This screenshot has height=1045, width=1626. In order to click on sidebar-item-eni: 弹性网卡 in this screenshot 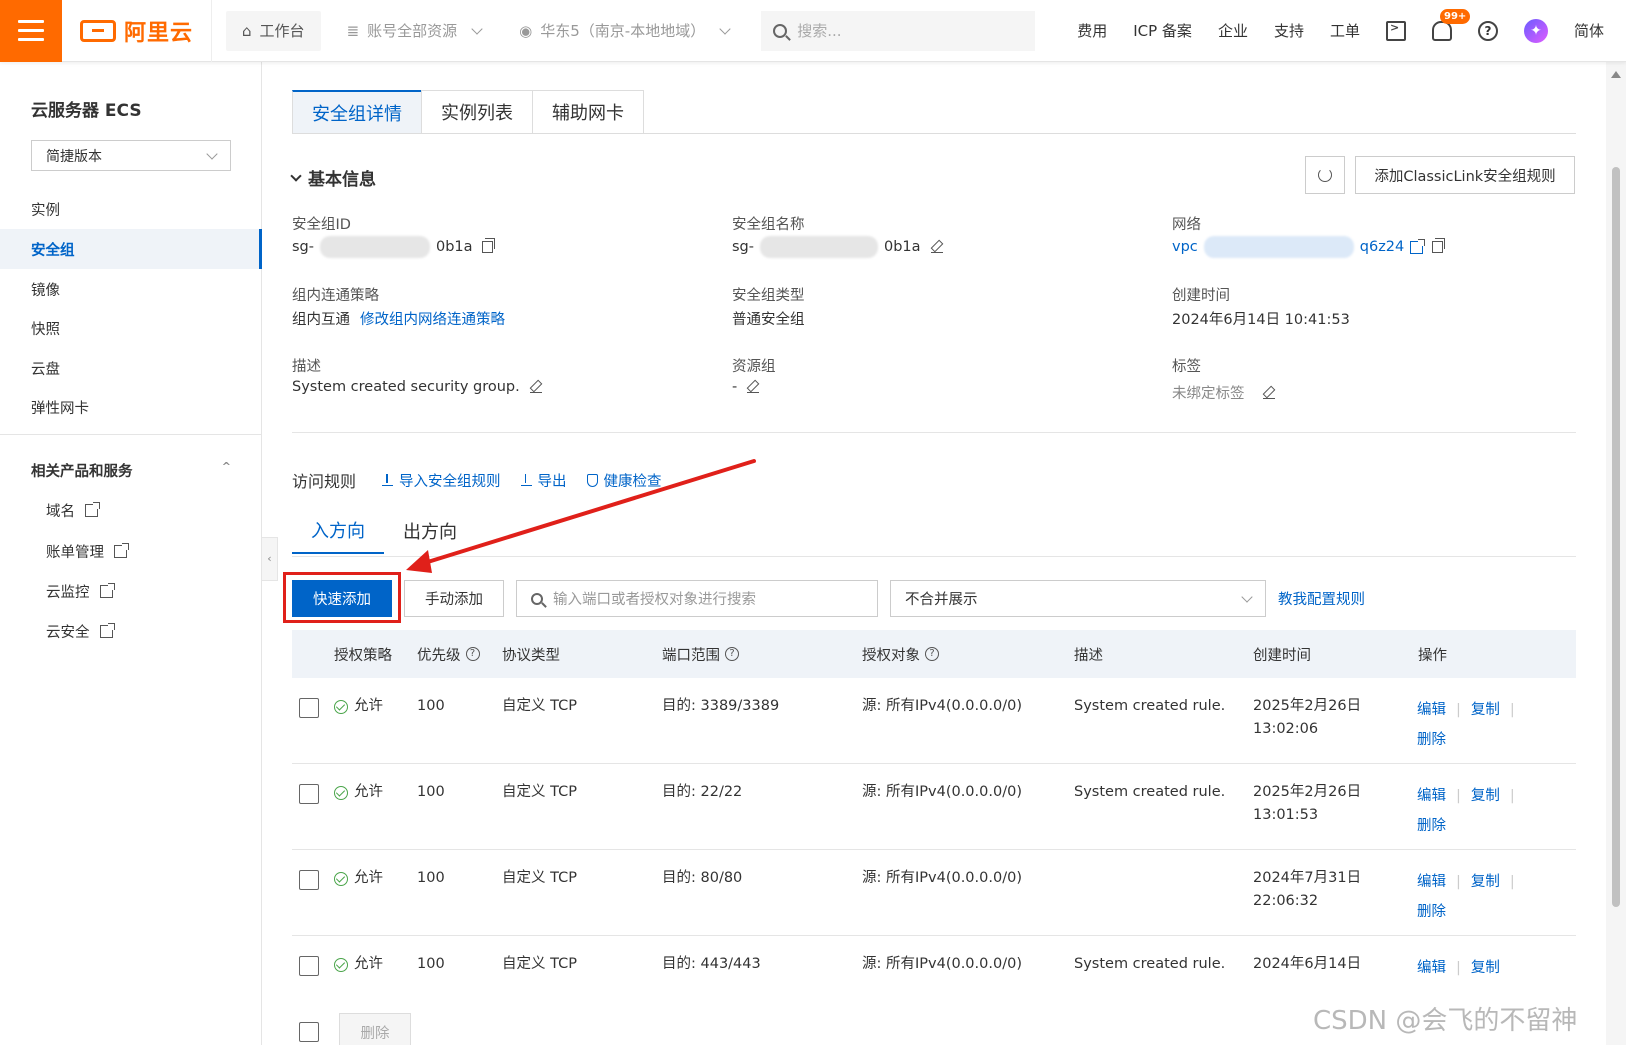, I will do `click(131, 407)`.